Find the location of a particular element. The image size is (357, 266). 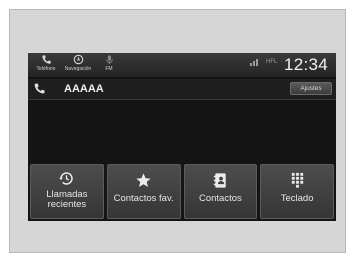

status-tab-label: FM is located at coordinates (109, 69).